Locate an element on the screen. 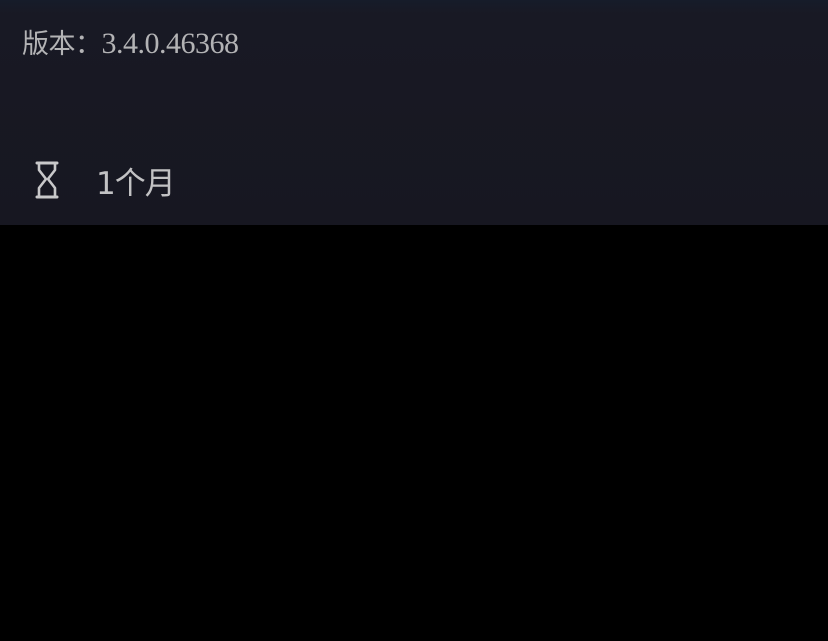 The height and width of the screenshot is (641, 828). duration-text: 1个月 is located at coordinates (136, 183).